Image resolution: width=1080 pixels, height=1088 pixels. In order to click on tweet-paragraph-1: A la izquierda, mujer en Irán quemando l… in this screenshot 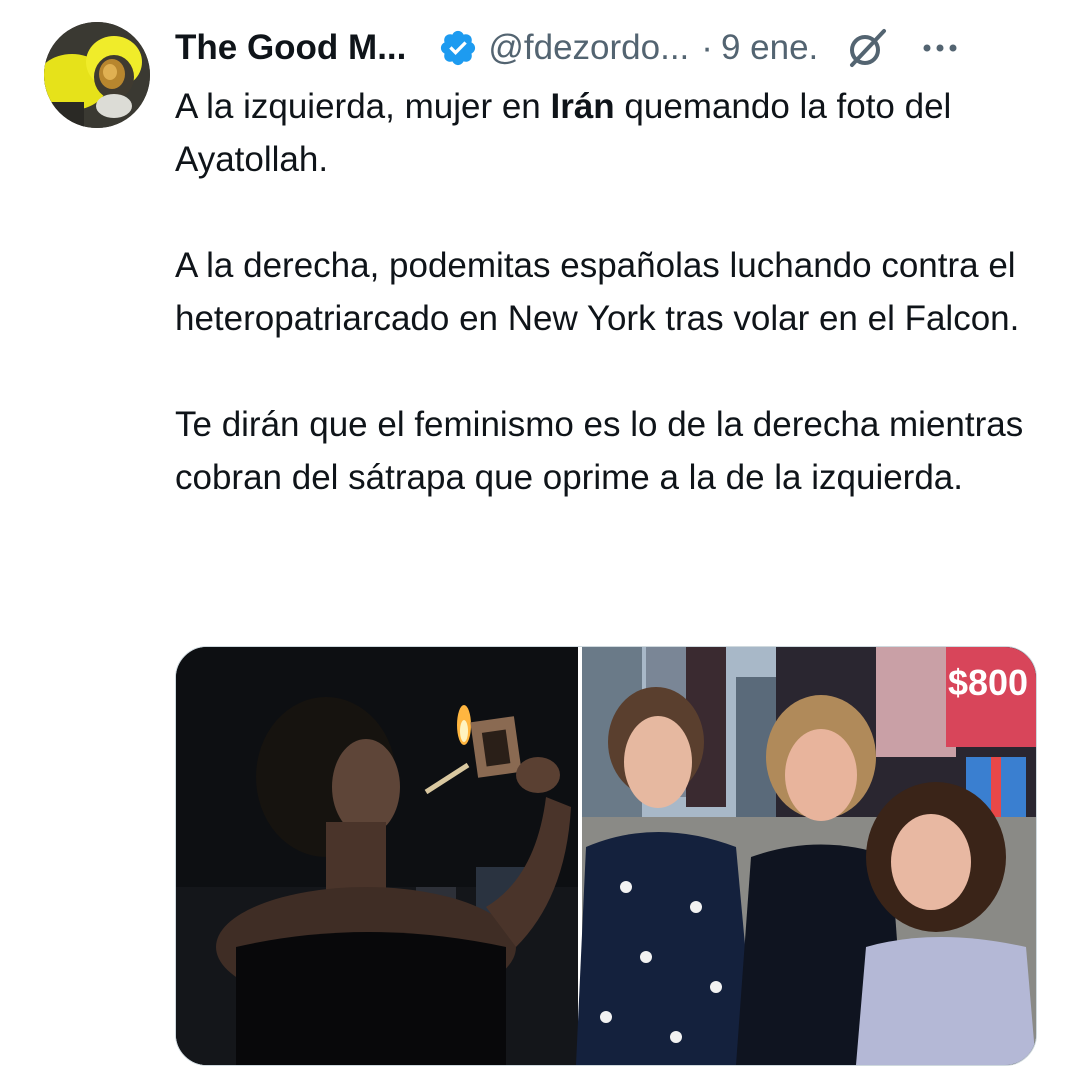, I will do `click(610, 133)`.